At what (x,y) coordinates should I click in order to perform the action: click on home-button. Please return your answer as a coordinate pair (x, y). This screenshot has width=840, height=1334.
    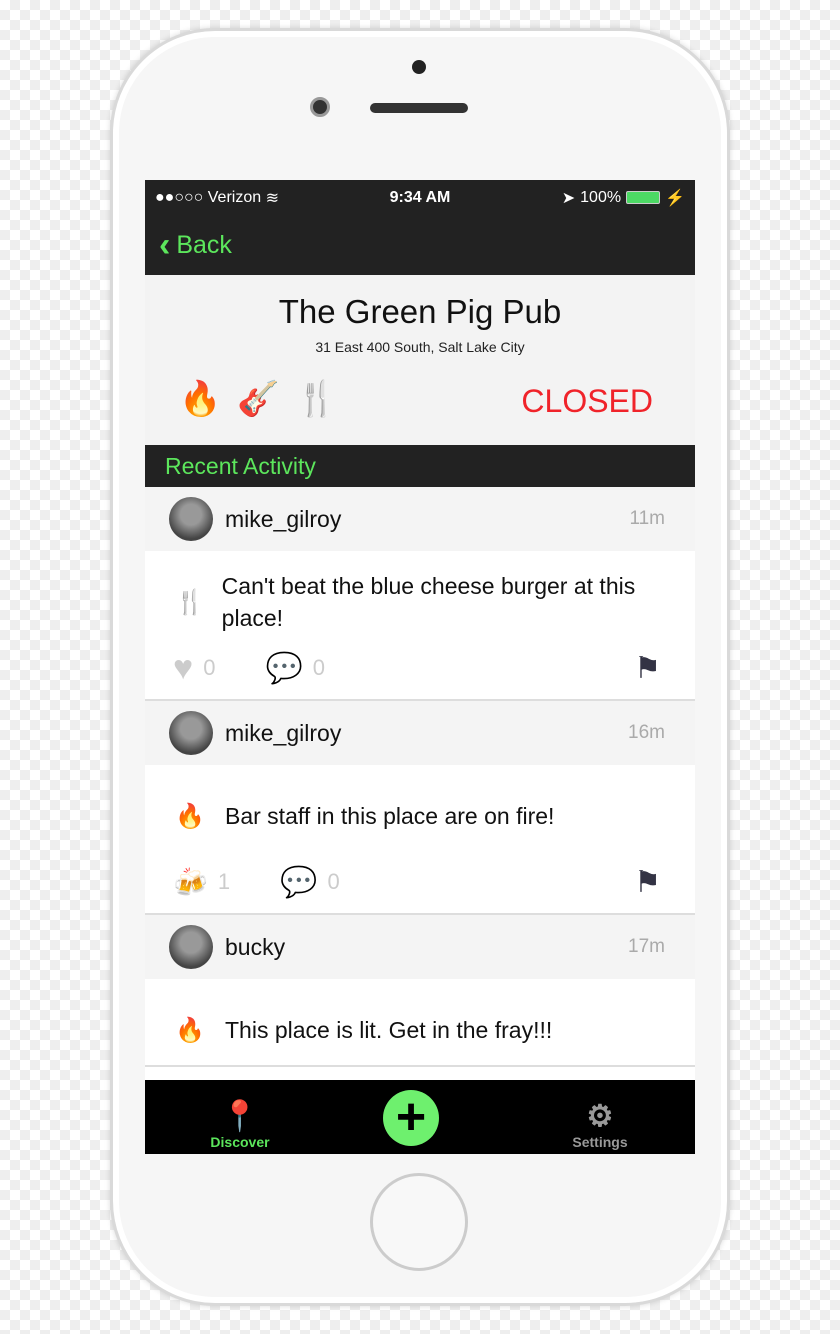
    Looking at the image, I should click on (419, 1222).